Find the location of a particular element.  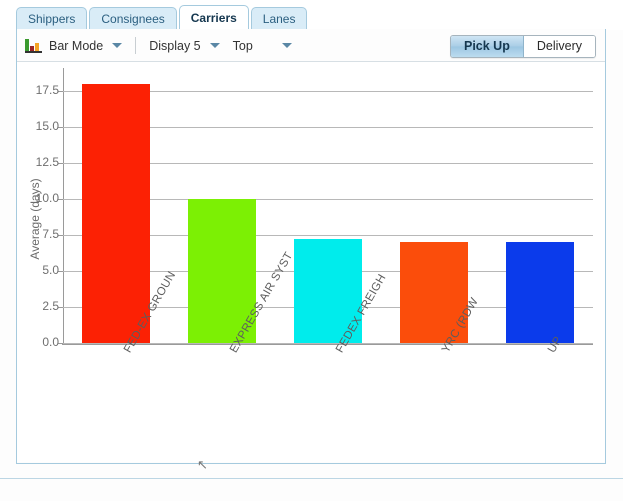

toolbar-divider is located at coordinates (136, 45).